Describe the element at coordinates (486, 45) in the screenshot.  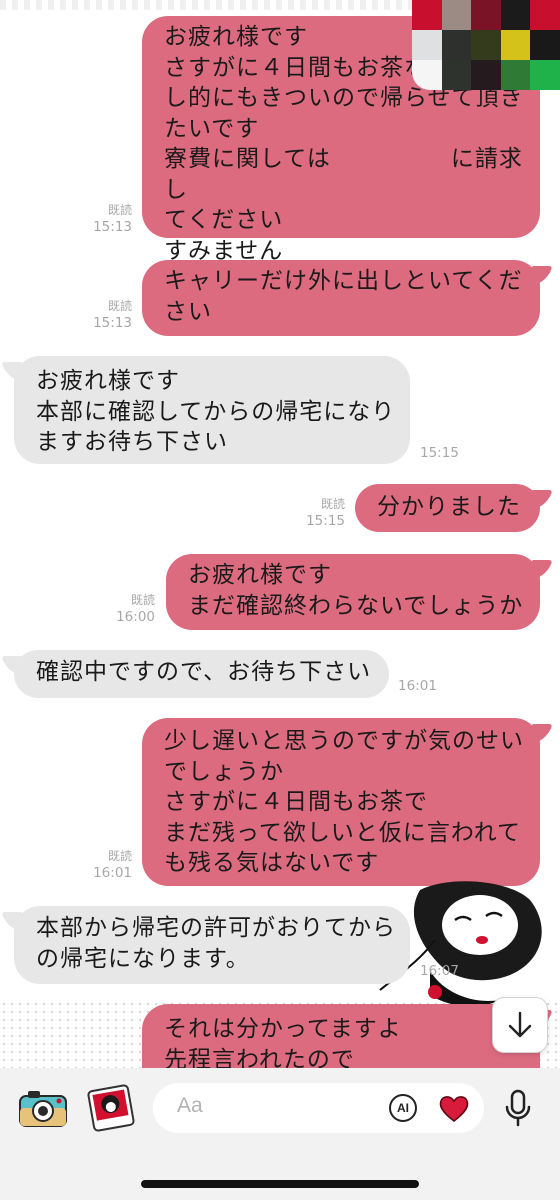
I see `privacy-pixelation` at that location.